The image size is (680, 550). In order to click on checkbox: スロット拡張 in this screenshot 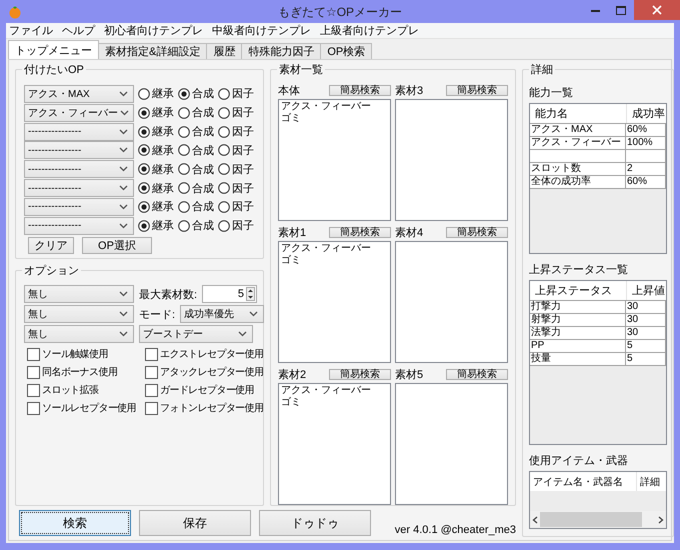, I will do `click(86, 390)`.